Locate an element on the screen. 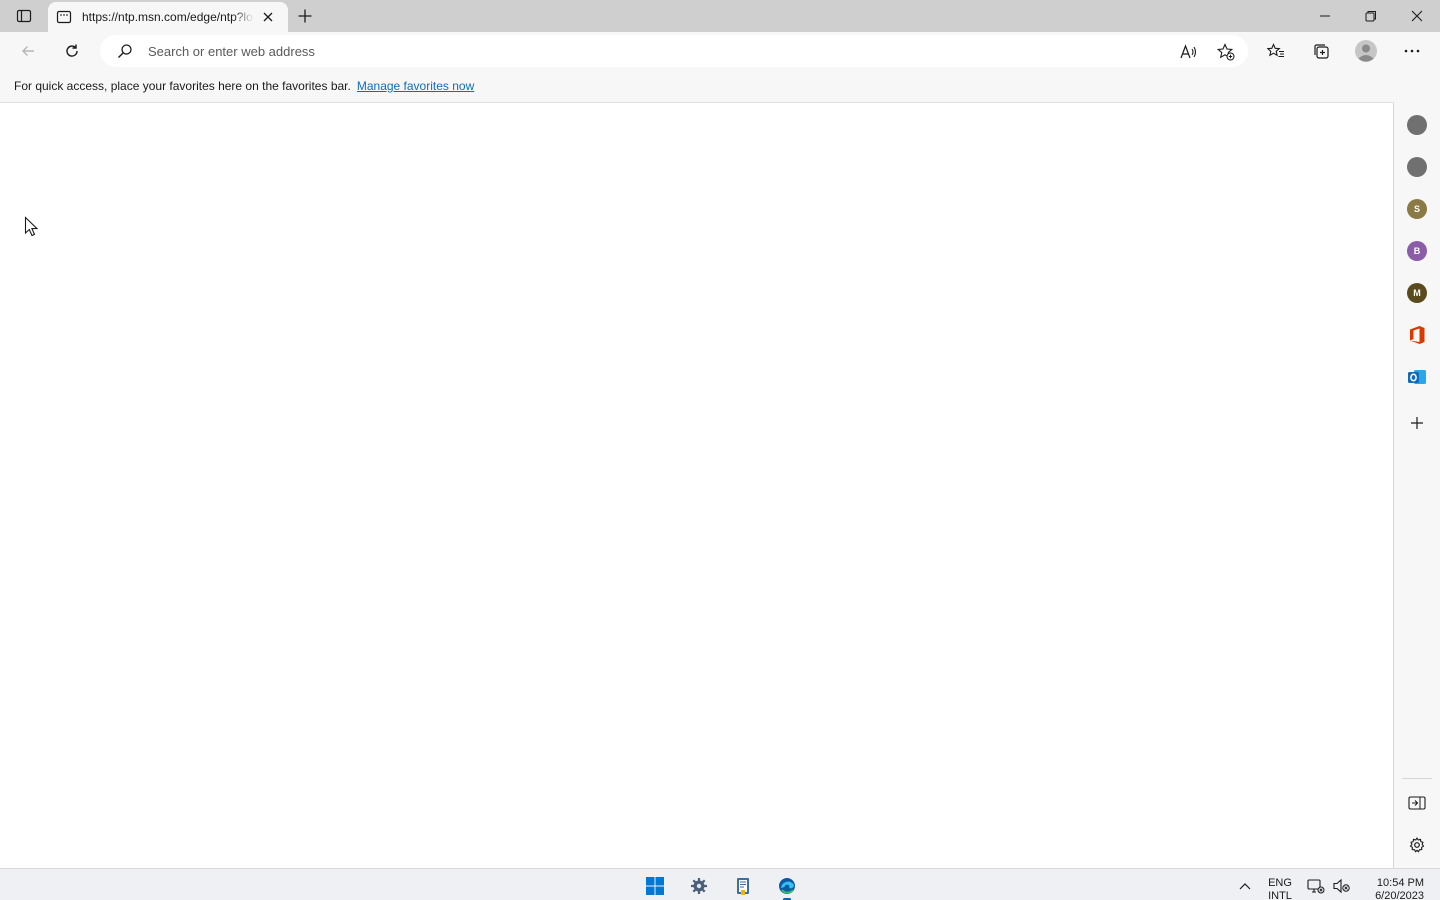 This screenshot has width=1440, height=900. sidebar-settings-button is located at coordinates (1417, 845).